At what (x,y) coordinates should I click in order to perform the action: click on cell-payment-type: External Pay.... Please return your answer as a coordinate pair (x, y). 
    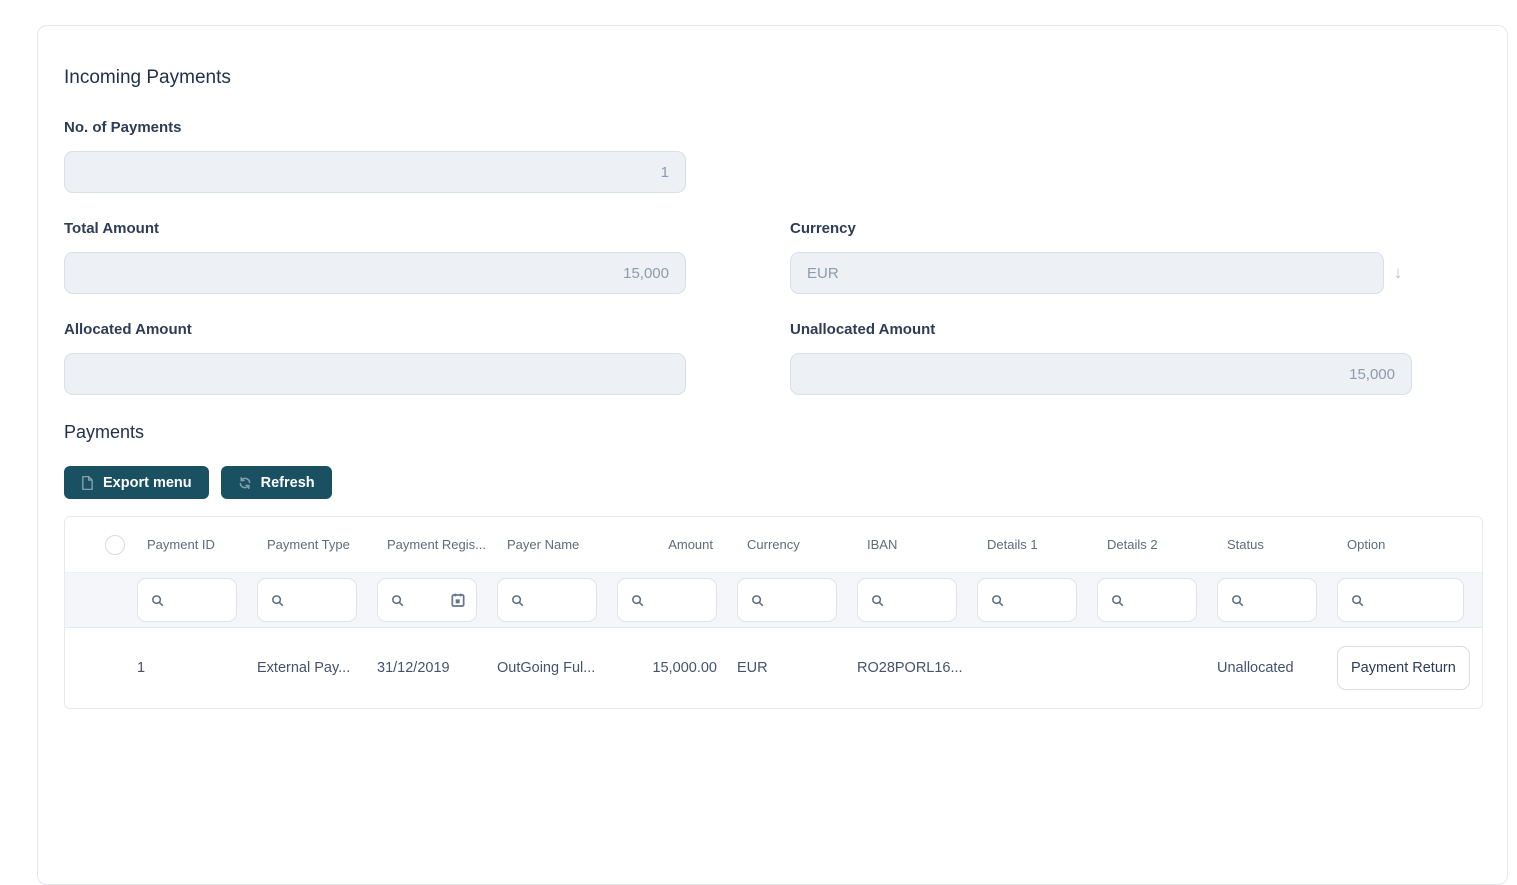
    Looking at the image, I should click on (304, 668).